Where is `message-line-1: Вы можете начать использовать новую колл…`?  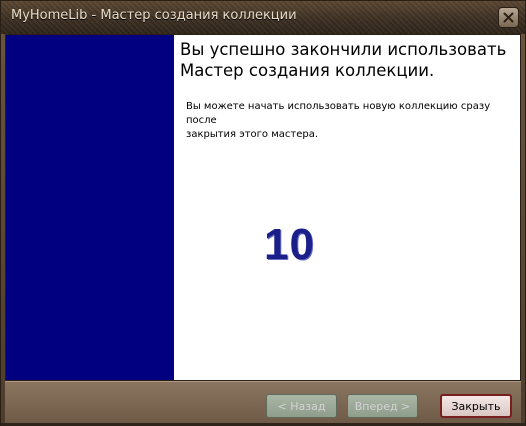 message-line-1: Вы можете начать использовать новую колл… is located at coordinates (338, 113).